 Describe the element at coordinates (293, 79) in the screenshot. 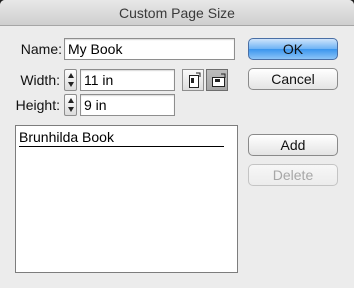

I see `cancel-button: Cancel` at that location.